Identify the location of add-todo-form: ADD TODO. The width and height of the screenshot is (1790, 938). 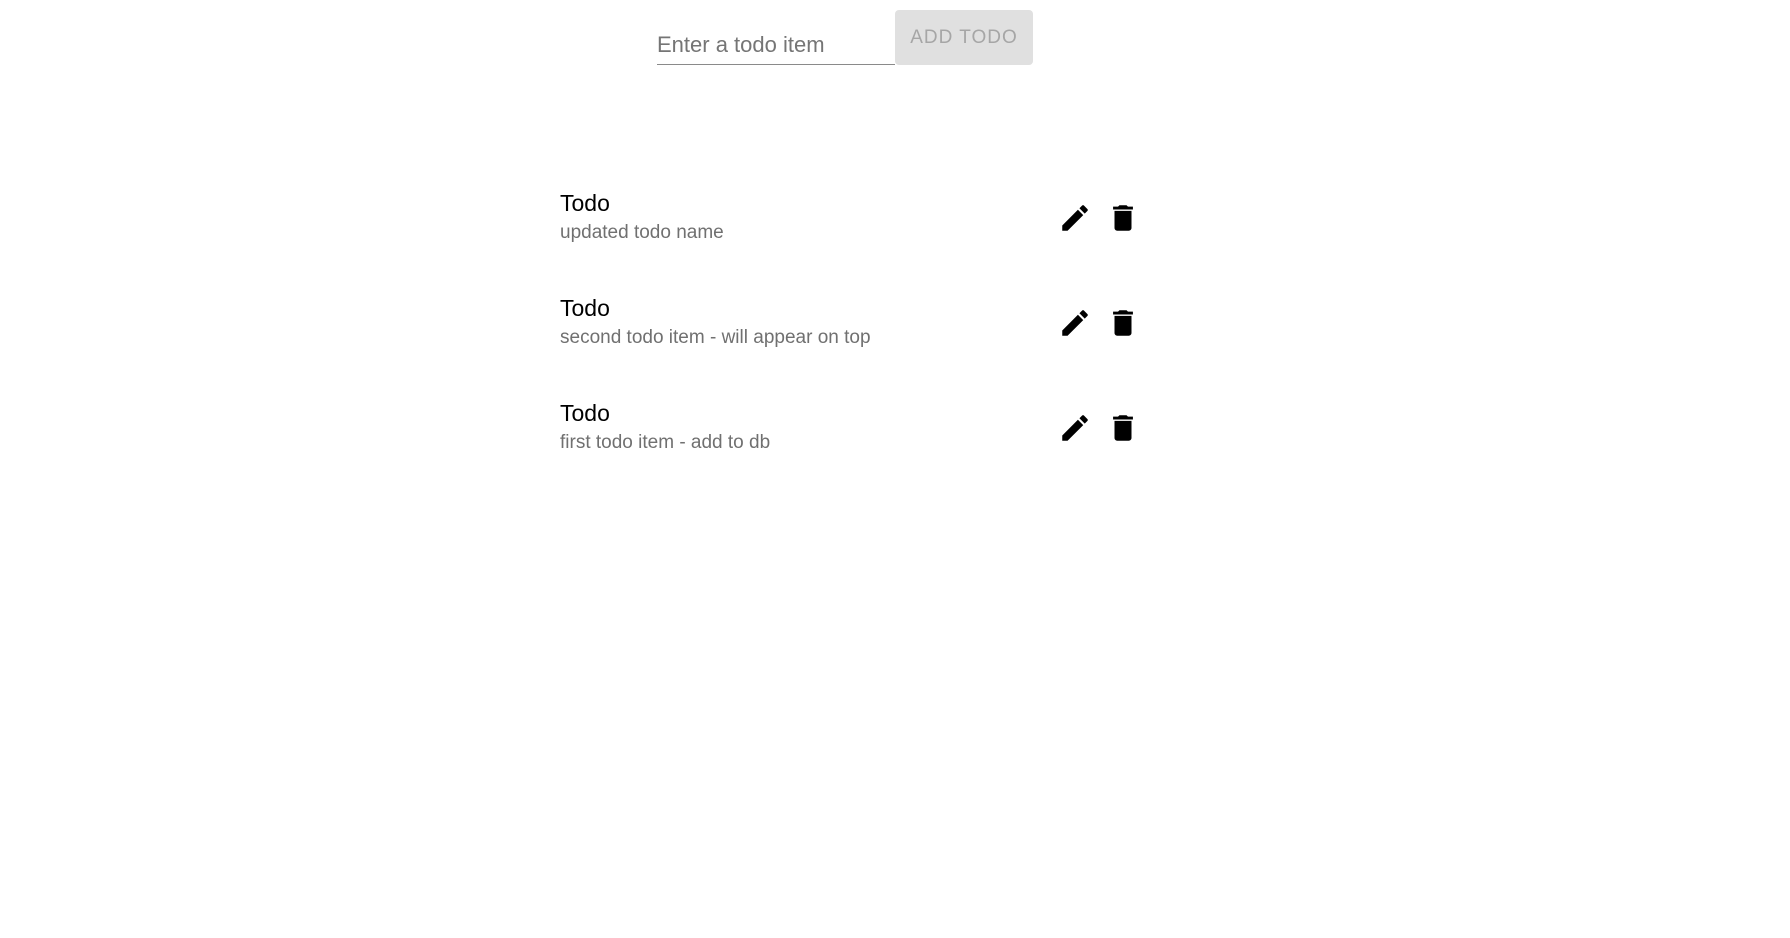
(845, 37).